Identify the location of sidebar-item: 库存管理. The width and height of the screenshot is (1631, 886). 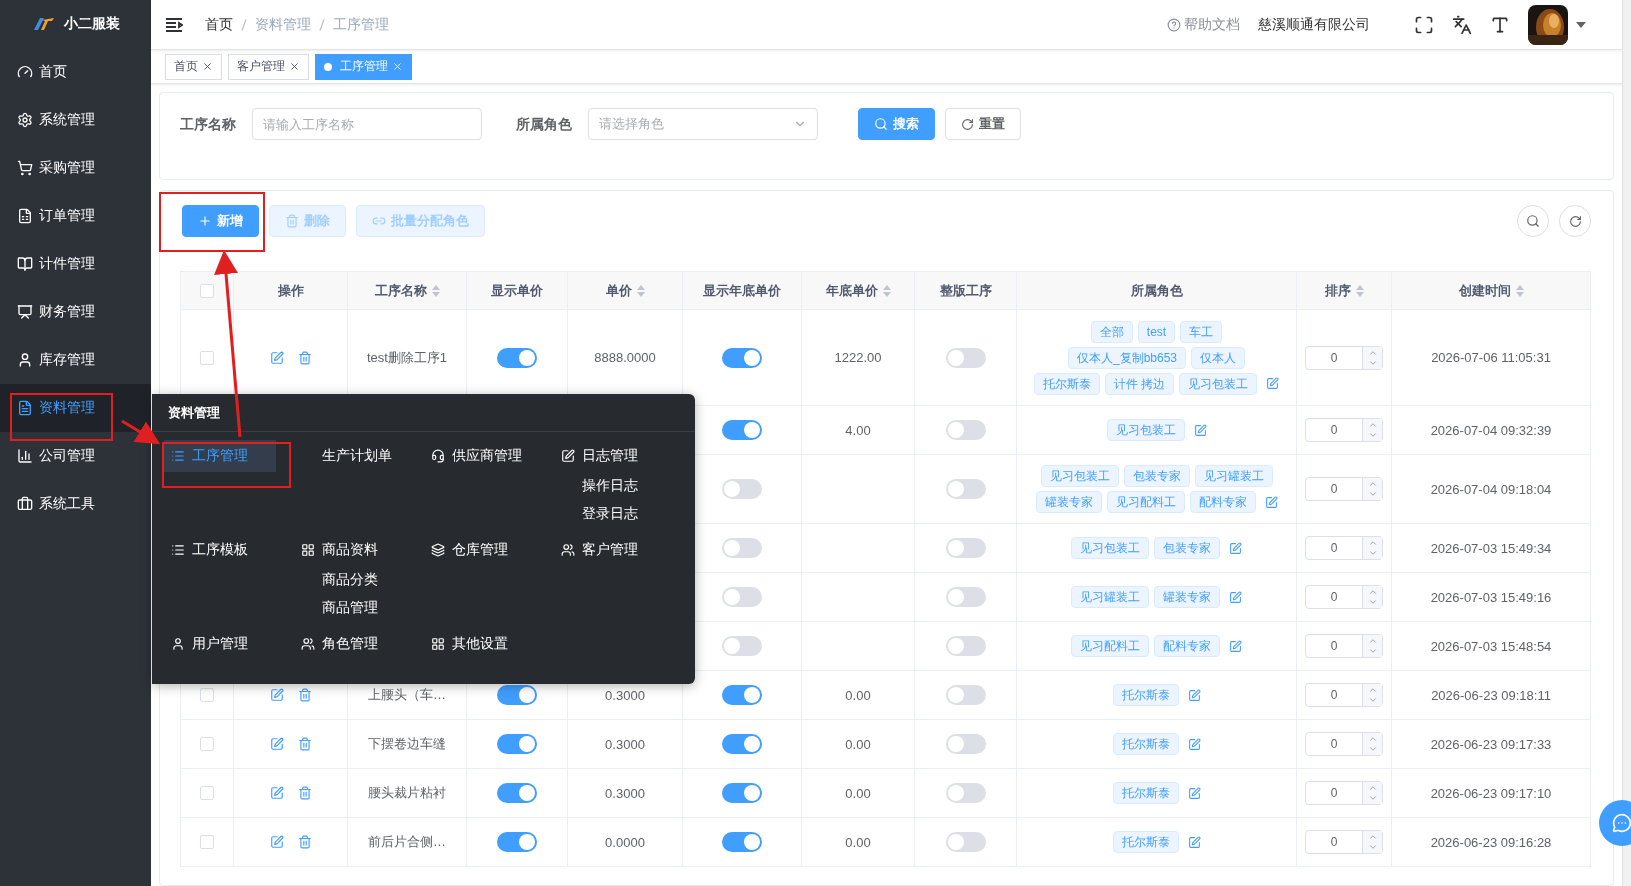
(75, 360).